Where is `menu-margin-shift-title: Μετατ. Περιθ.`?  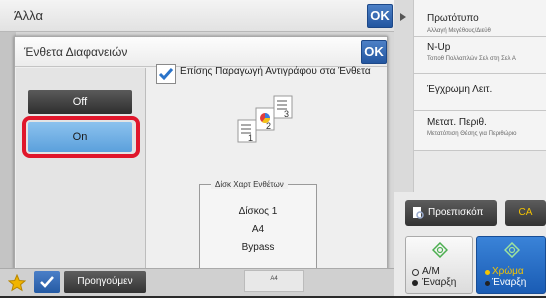
menu-margin-shift-title: Μετατ. Περιθ. is located at coordinates (457, 122).